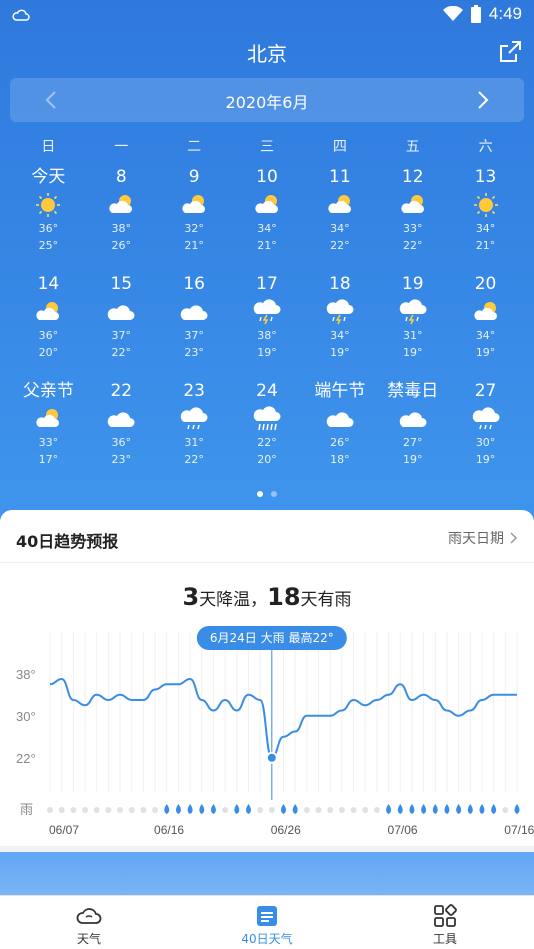  I want to click on day-label: 18, so click(340, 284).